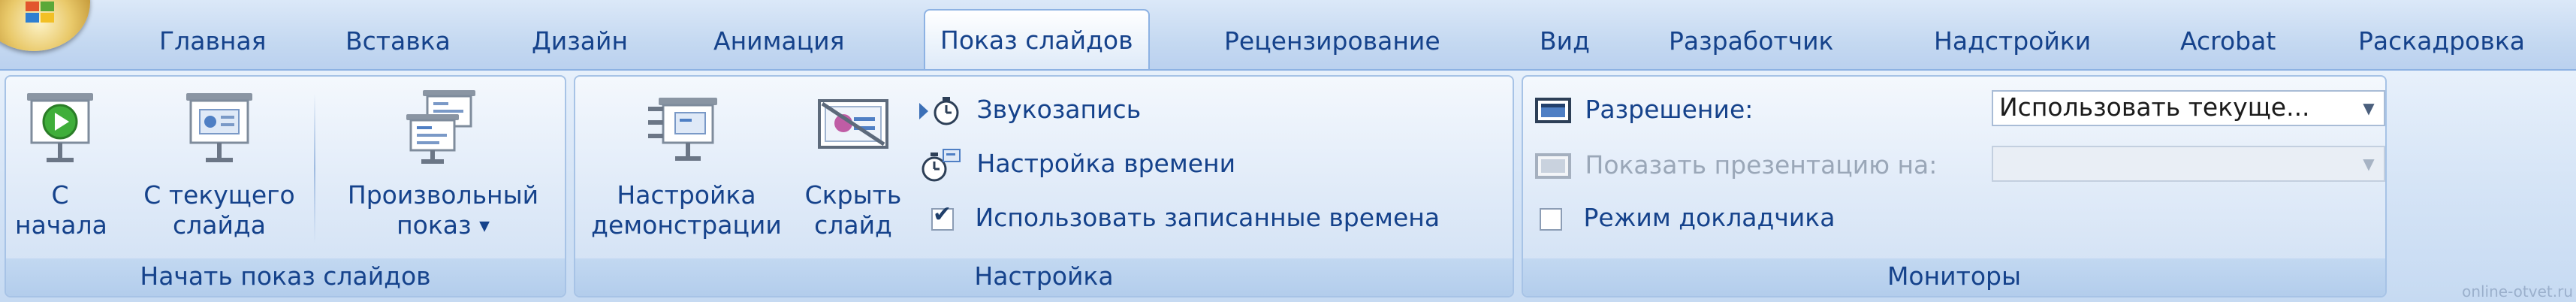 The height and width of the screenshot is (302, 2576). What do you see at coordinates (1709, 217) in the screenshot?
I see `presenter-view-label: Режим докладчика` at bounding box center [1709, 217].